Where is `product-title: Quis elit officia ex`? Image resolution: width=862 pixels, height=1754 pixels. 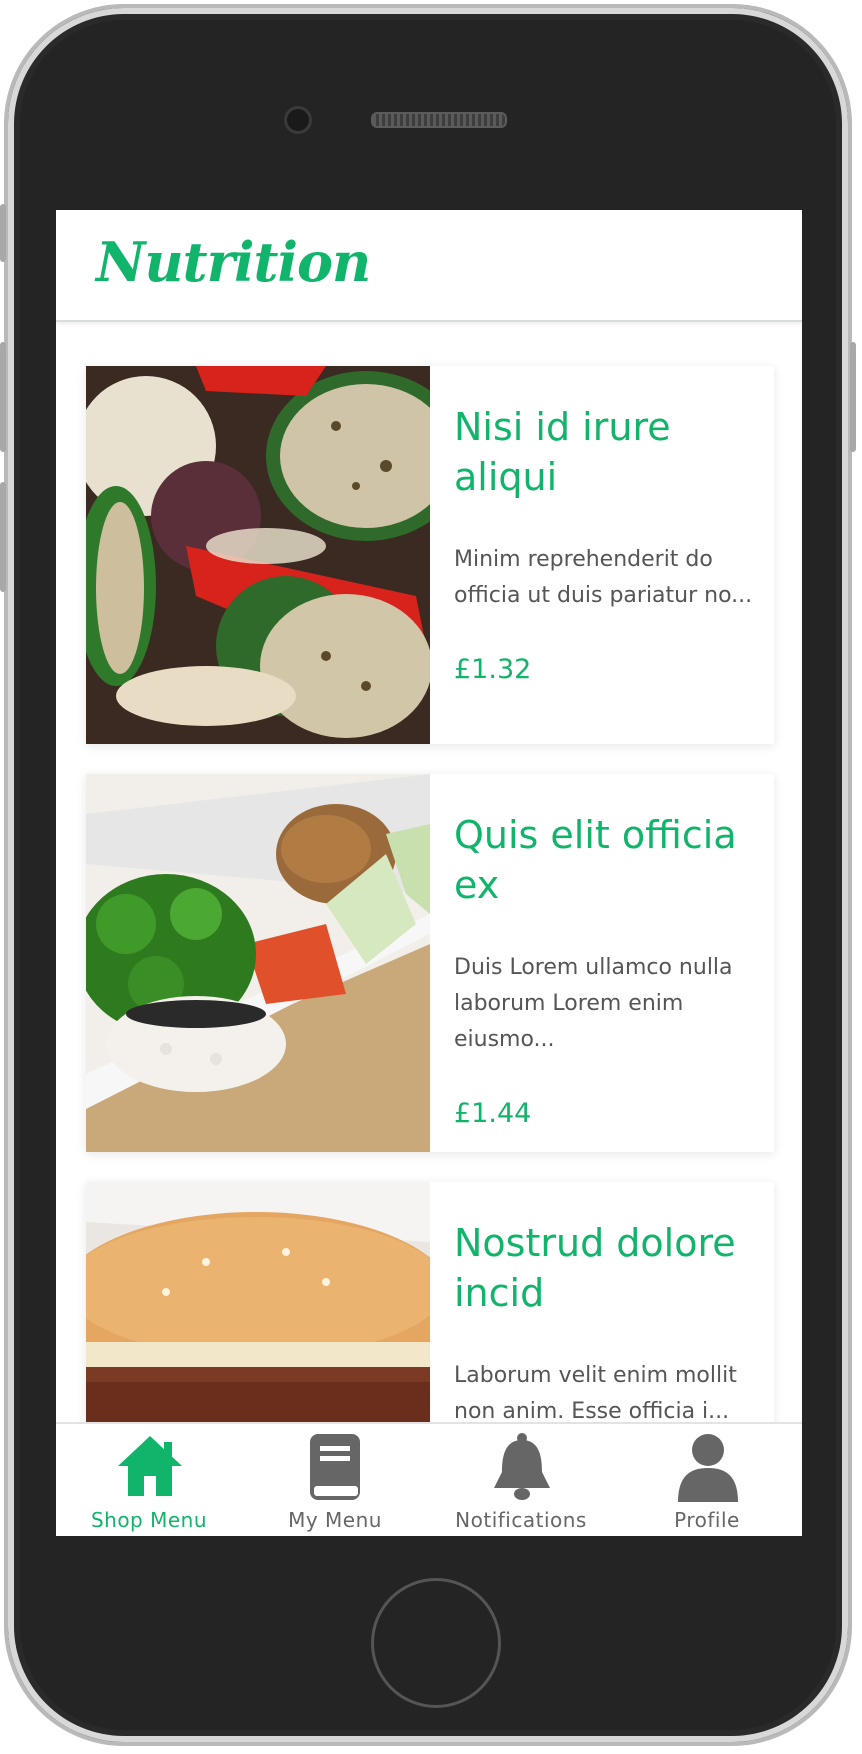 product-title: Quis elit officia ex is located at coordinates (595, 860).